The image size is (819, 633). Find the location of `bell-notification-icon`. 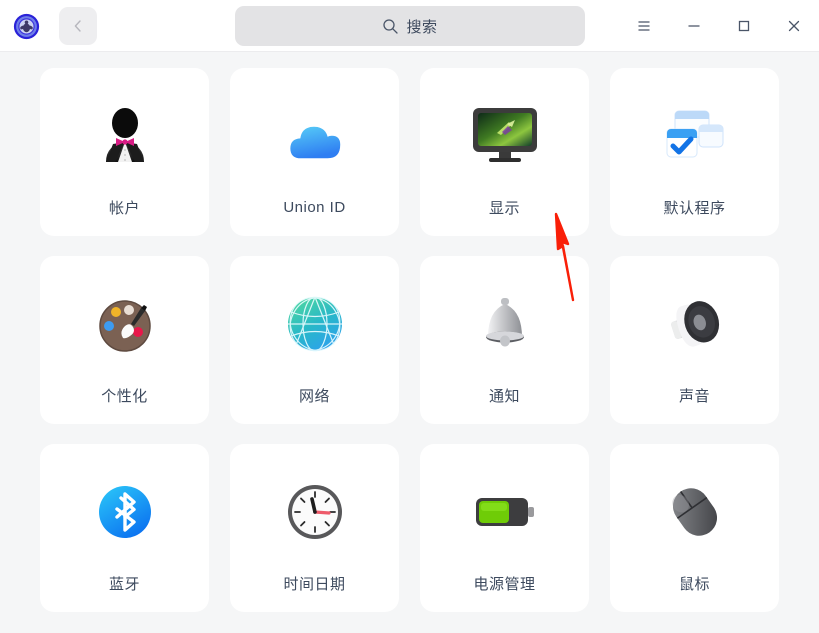

bell-notification-icon is located at coordinates (505, 324).